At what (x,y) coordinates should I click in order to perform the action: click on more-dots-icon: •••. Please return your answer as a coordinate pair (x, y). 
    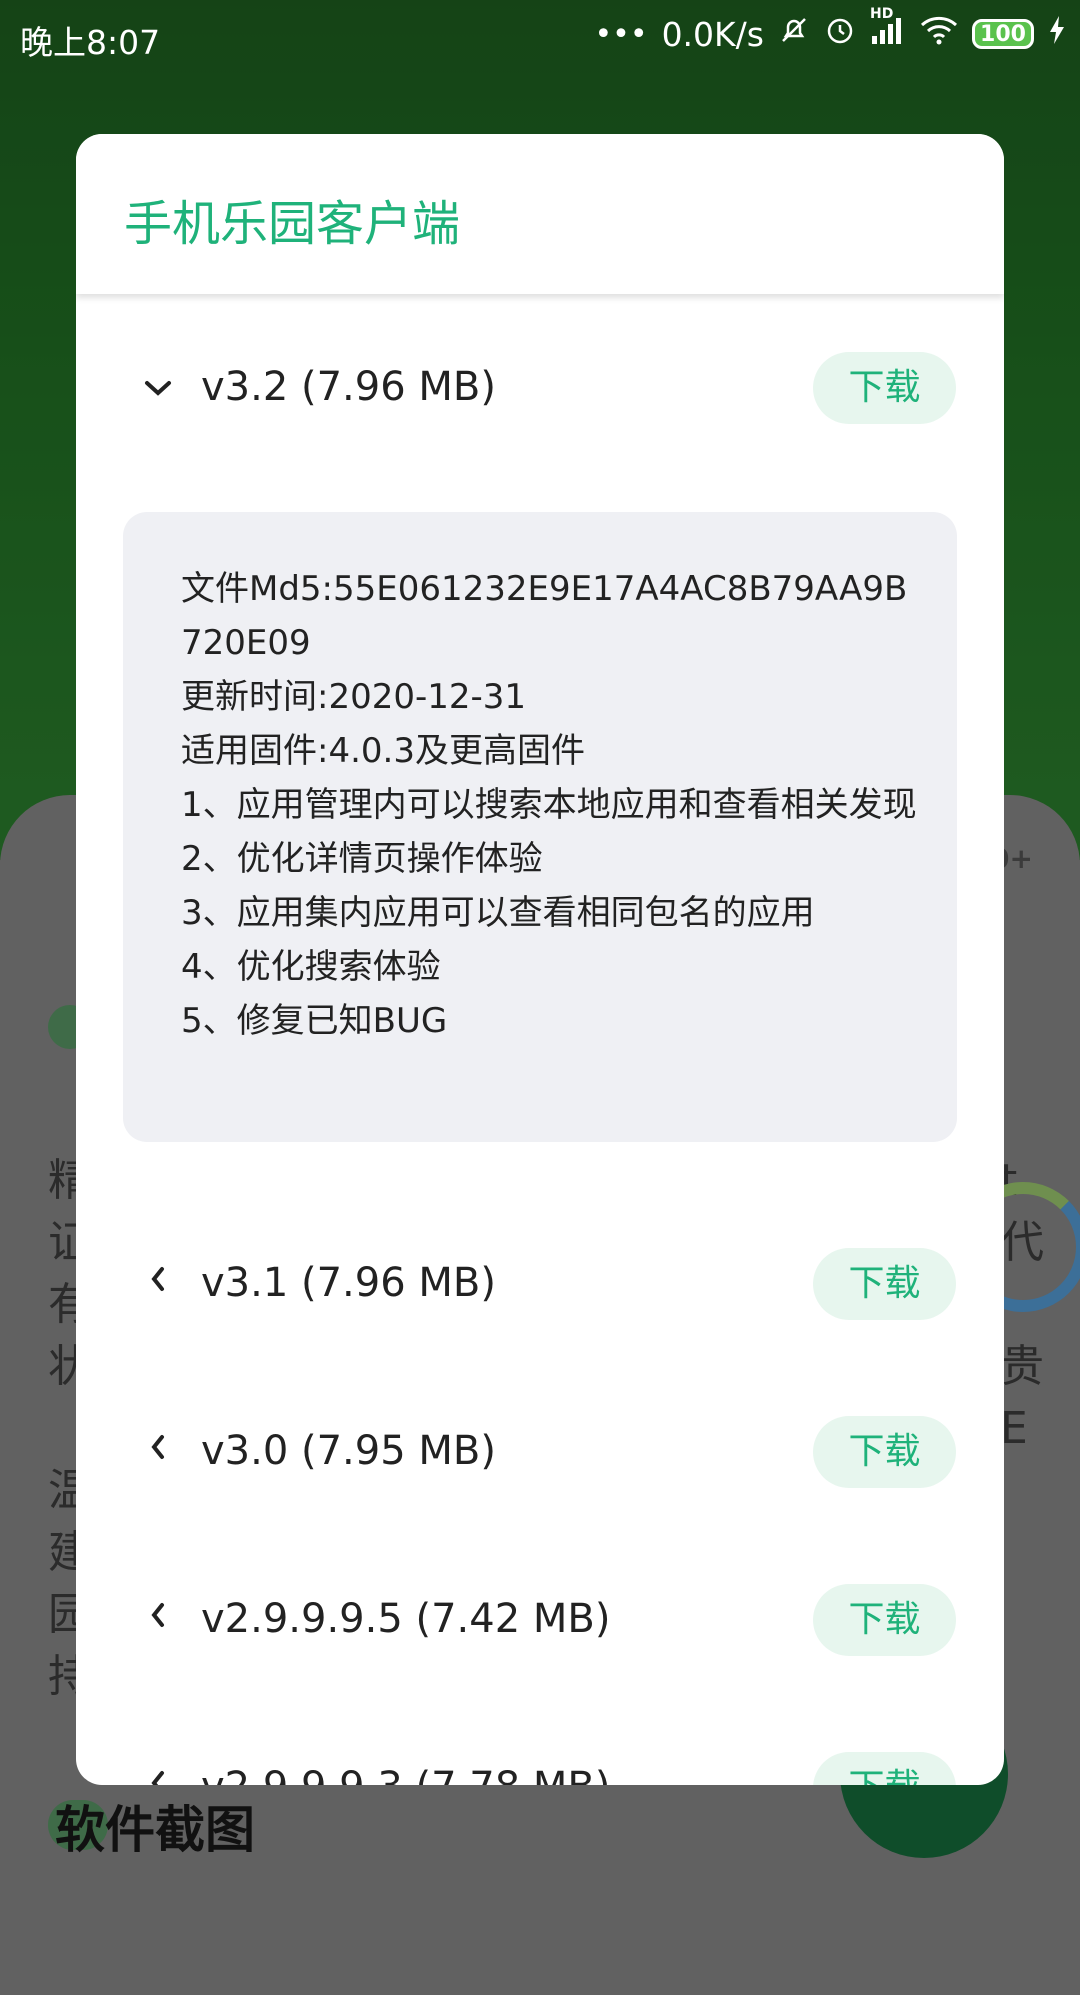
    Looking at the image, I should click on (621, 34).